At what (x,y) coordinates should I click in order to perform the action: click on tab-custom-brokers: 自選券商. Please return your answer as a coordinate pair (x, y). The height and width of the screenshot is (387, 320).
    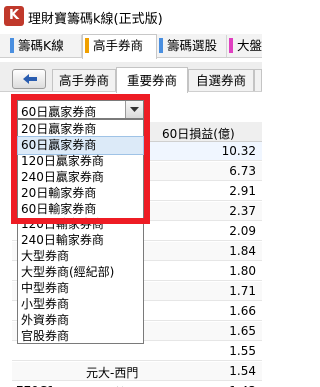
    Looking at the image, I should click on (221, 80).